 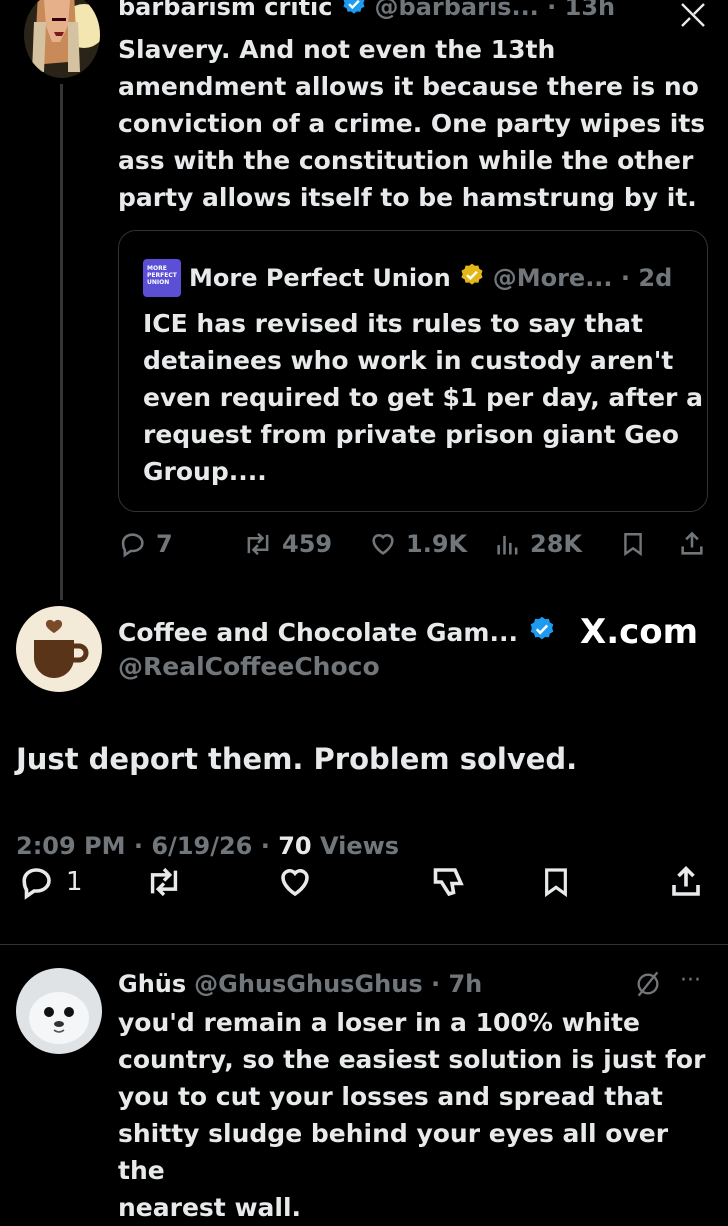 I want to click on repost-count: 459, so click(x=307, y=544).